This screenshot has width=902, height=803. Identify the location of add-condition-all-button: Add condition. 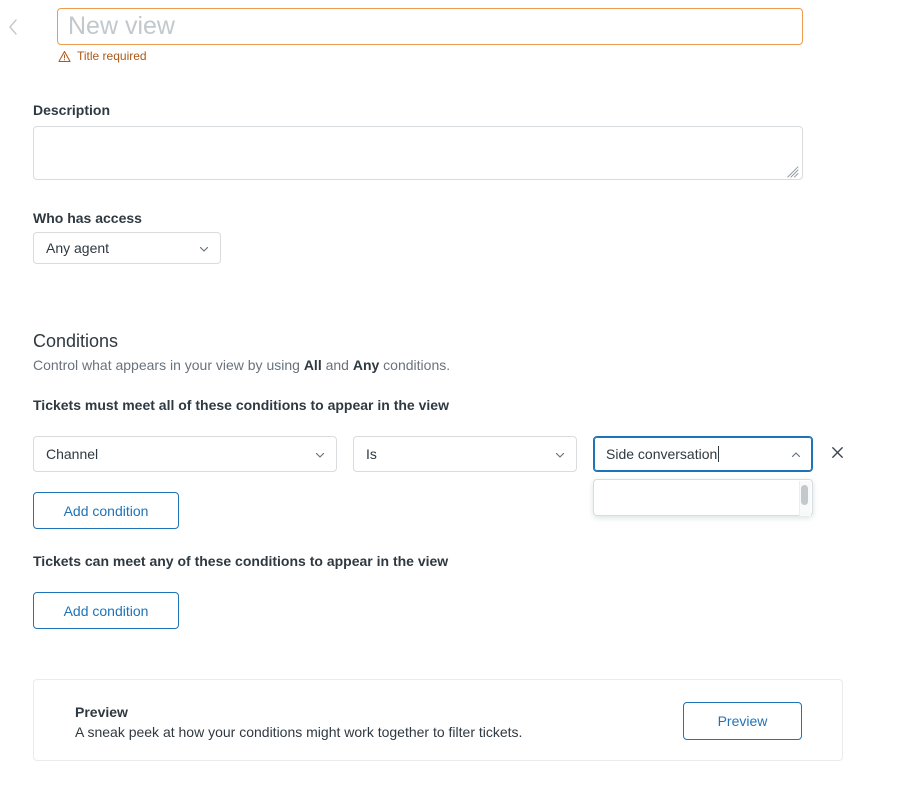
(106, 510).